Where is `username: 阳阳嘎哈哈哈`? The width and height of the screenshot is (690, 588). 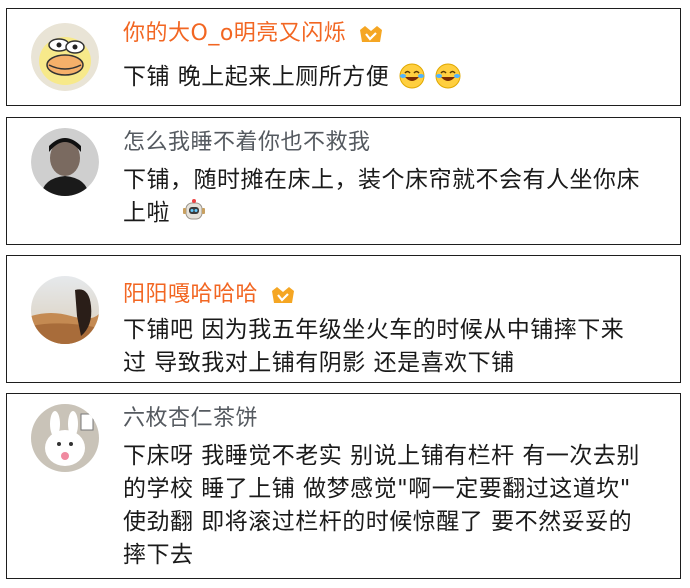
username: 阳阳嘎哈哈哈 is located at coordinates (209, 295).